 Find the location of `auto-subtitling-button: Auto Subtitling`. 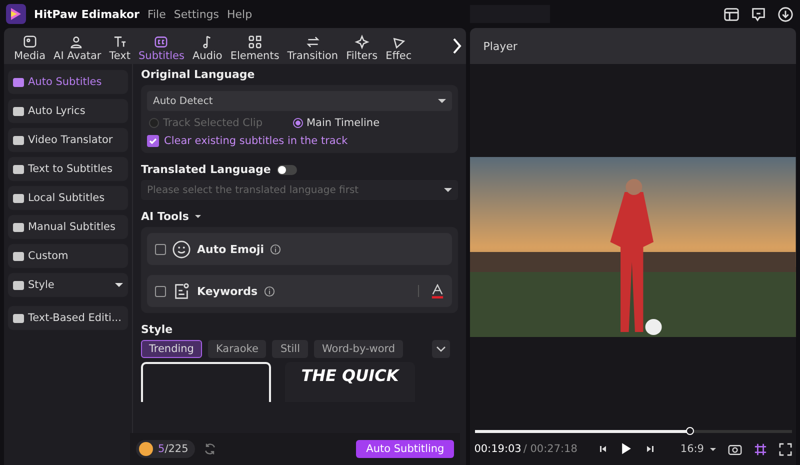

auto-subtitling-button: Auto Subtitling is located at coordinates (405, 449).